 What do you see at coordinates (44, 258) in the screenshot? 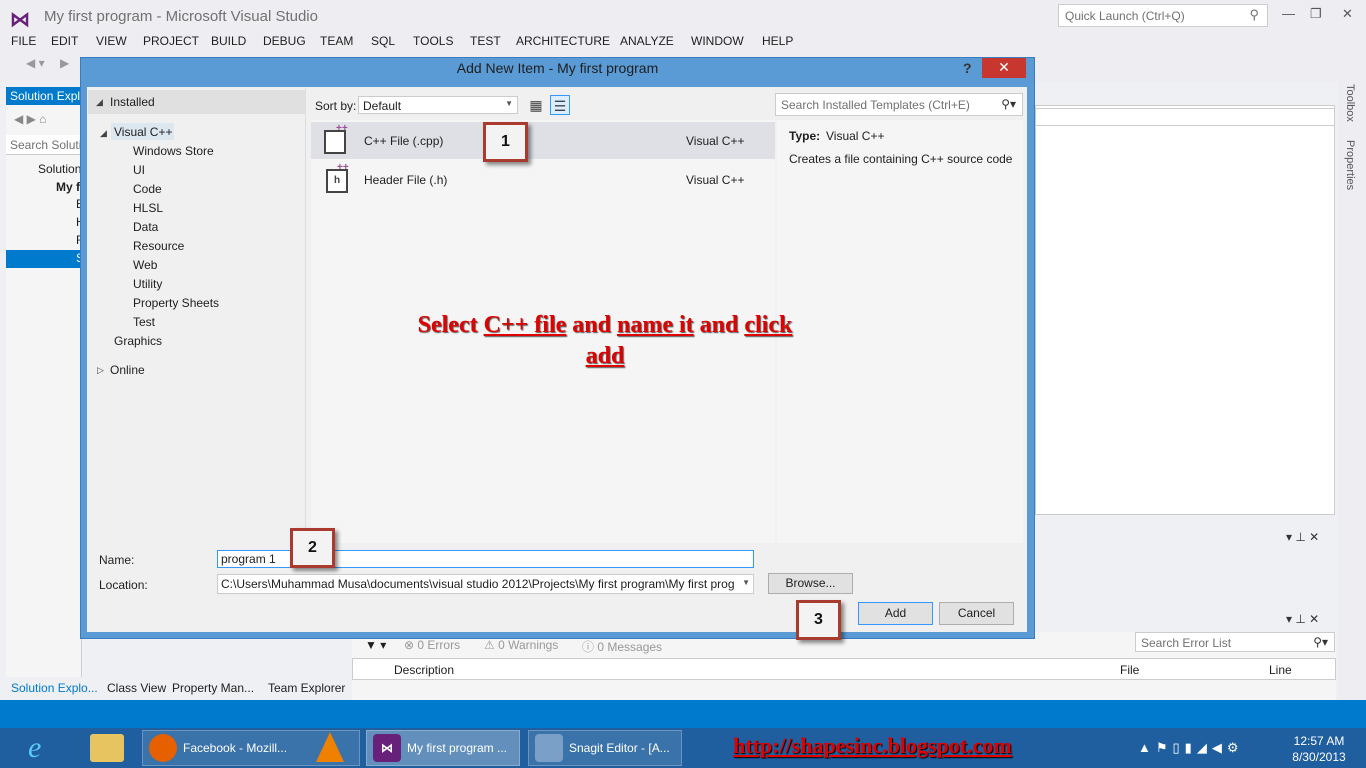
I see `folder-node: S` at bounding box center [44, 258].